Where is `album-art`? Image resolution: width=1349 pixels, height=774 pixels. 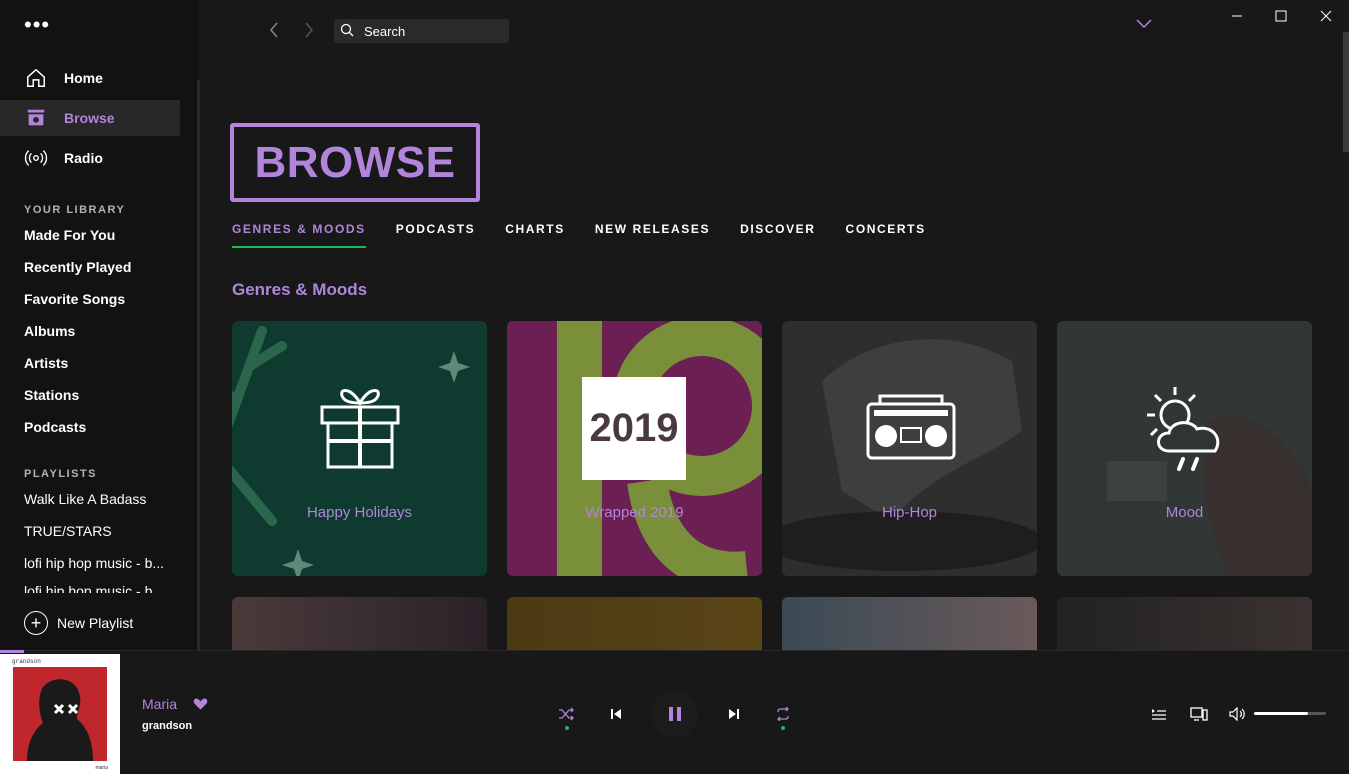
album-art is located at coordinates (60, 714).